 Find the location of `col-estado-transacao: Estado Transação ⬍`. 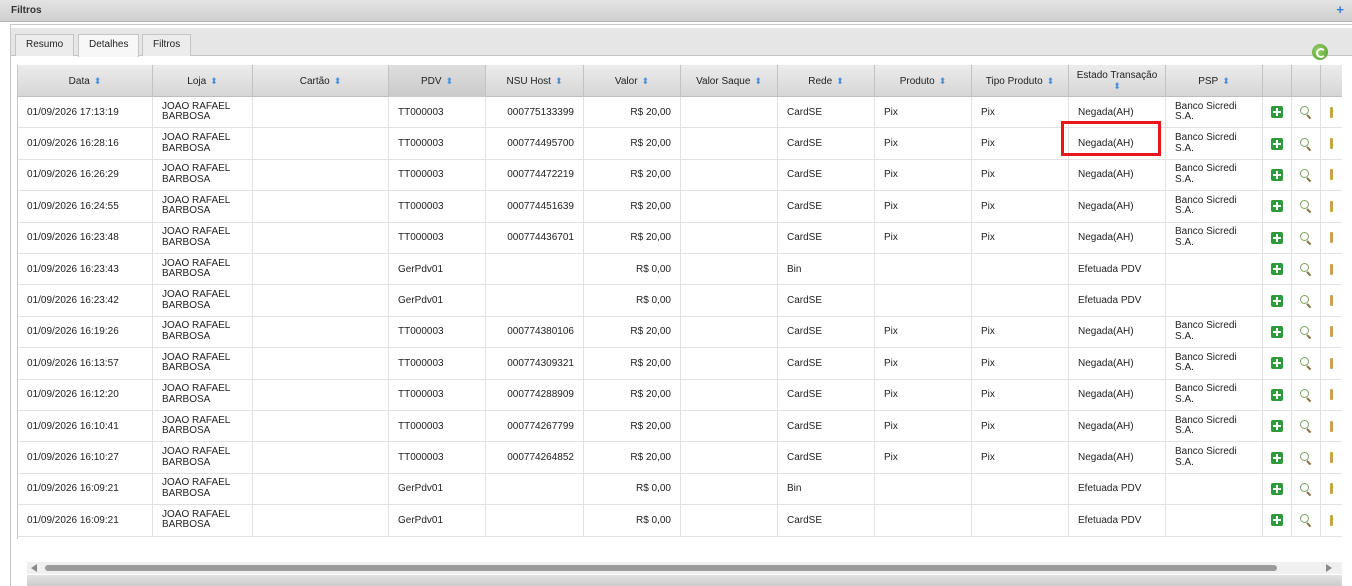

col-estado-transacao: Estado Transação ⬍ is located at coordinates (1117, 81).